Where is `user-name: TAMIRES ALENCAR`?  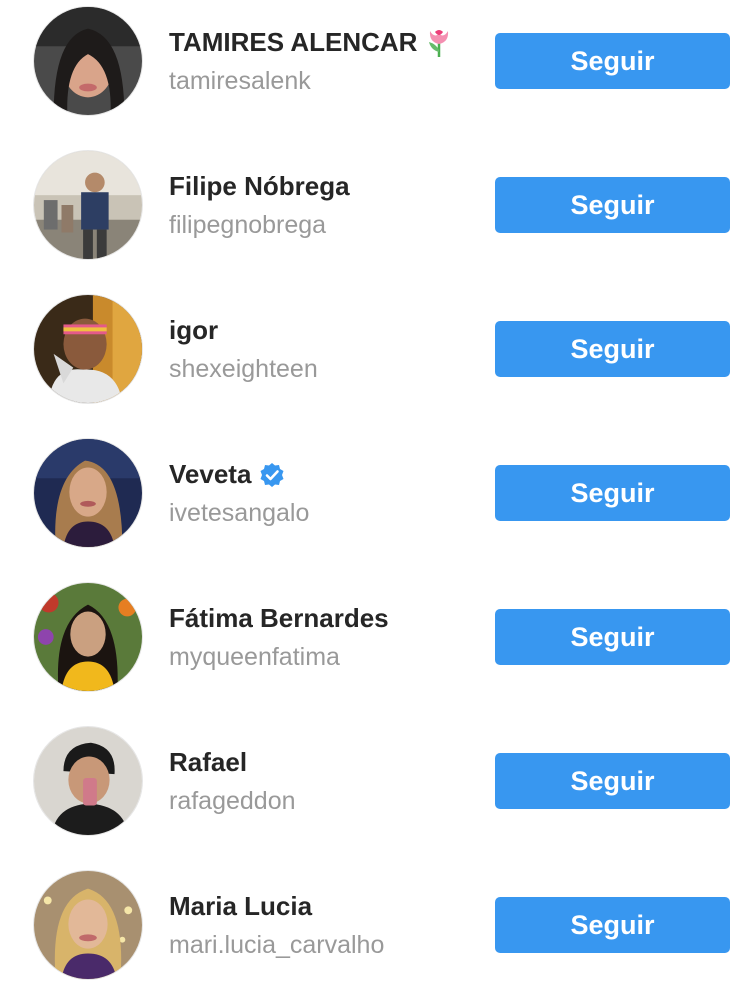 user-name: TAMIRES ALENCAR is located at coordinates (293, 42).